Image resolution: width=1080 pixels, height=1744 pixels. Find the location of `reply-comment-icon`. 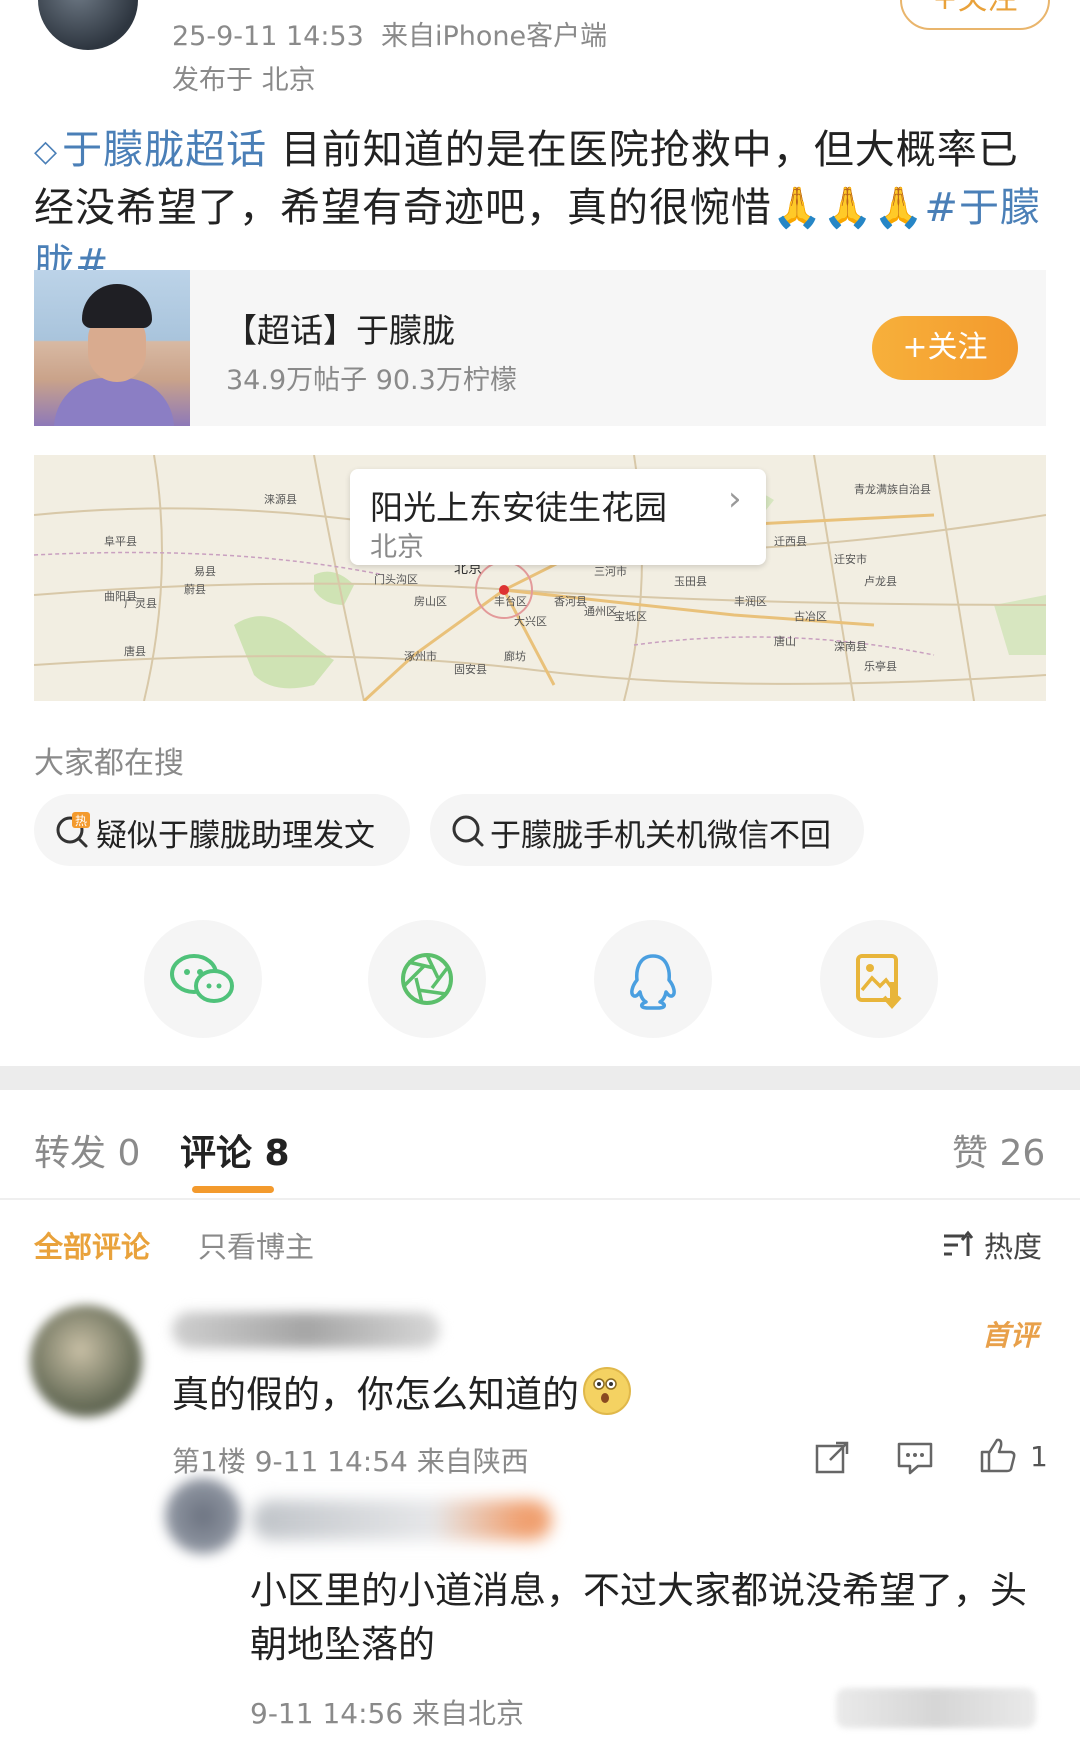

reply-comment-icon is located at coordinates (915, 1458).